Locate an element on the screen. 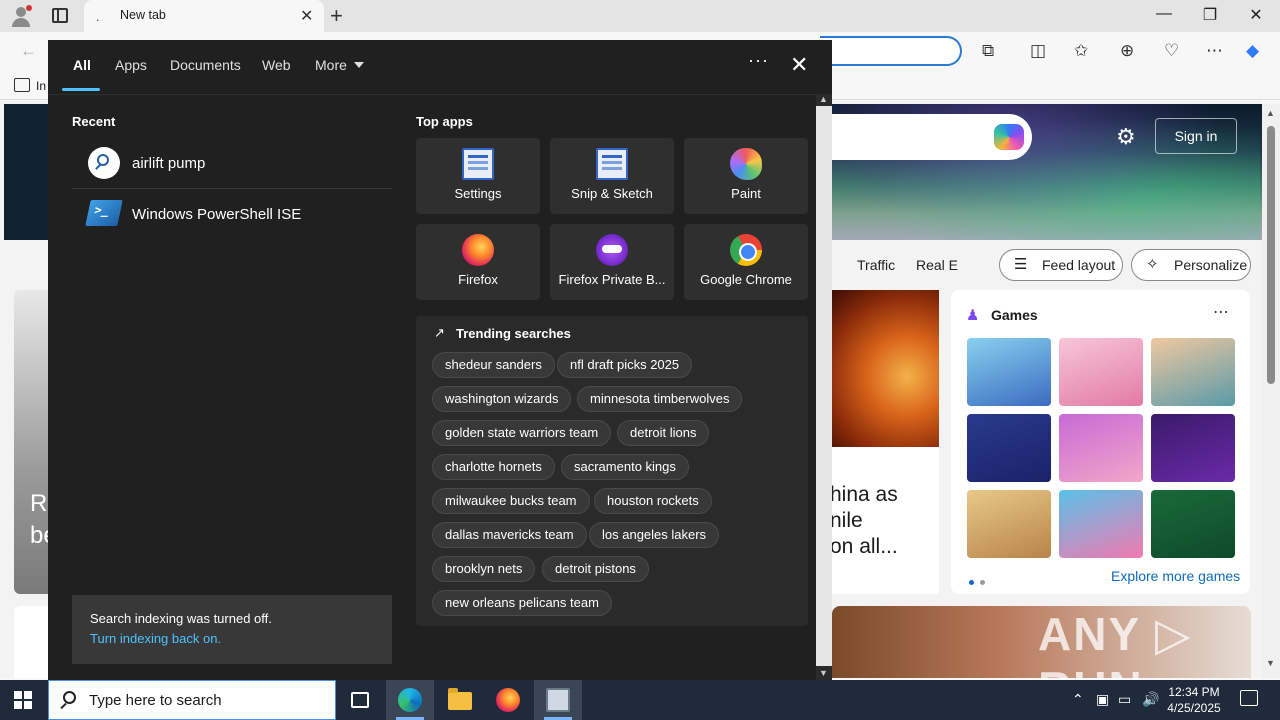  recent-item-search: airlift pump is located at coordinates (232, 164).